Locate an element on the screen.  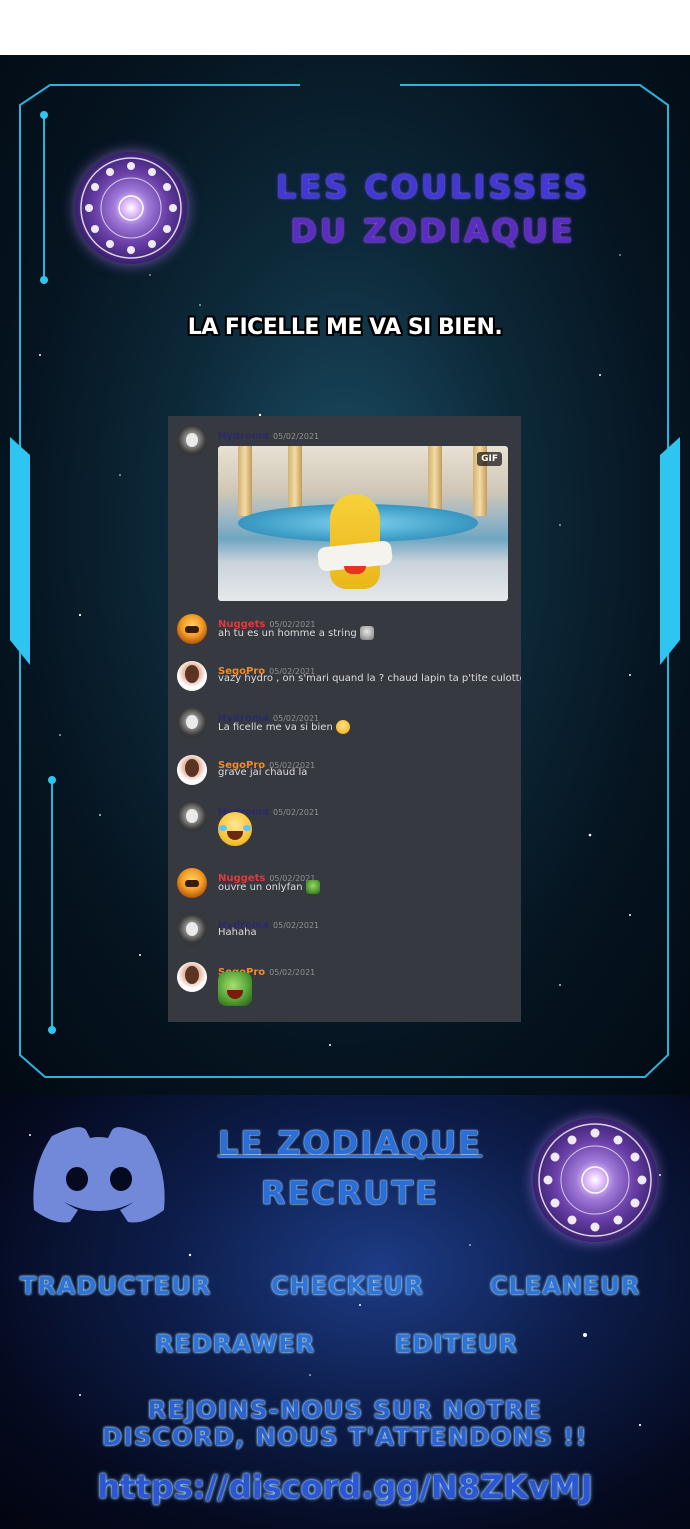
role-traducteur: TRADUCTEUR is located at coordinates (116, 1286).